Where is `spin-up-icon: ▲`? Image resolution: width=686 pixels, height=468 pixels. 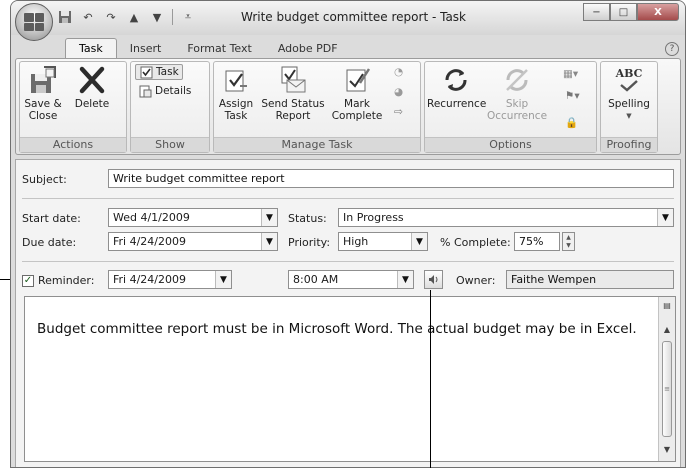
spin-up-icon: ▲ is located at coordinates (568, 237).